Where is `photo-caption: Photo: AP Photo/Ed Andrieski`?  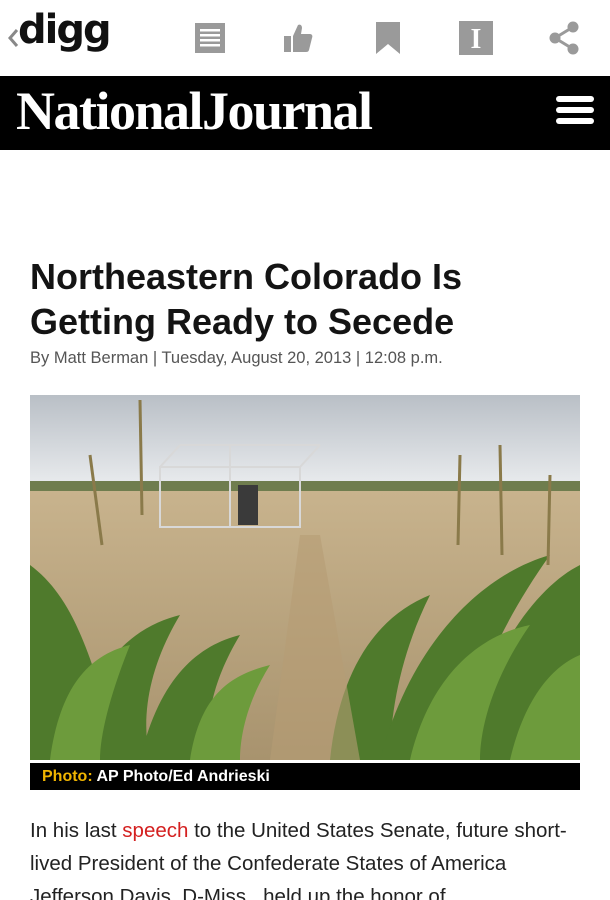
photo-caption: Photo: AP Photo/Ed Andrieski is located at coordinates (305, 776).